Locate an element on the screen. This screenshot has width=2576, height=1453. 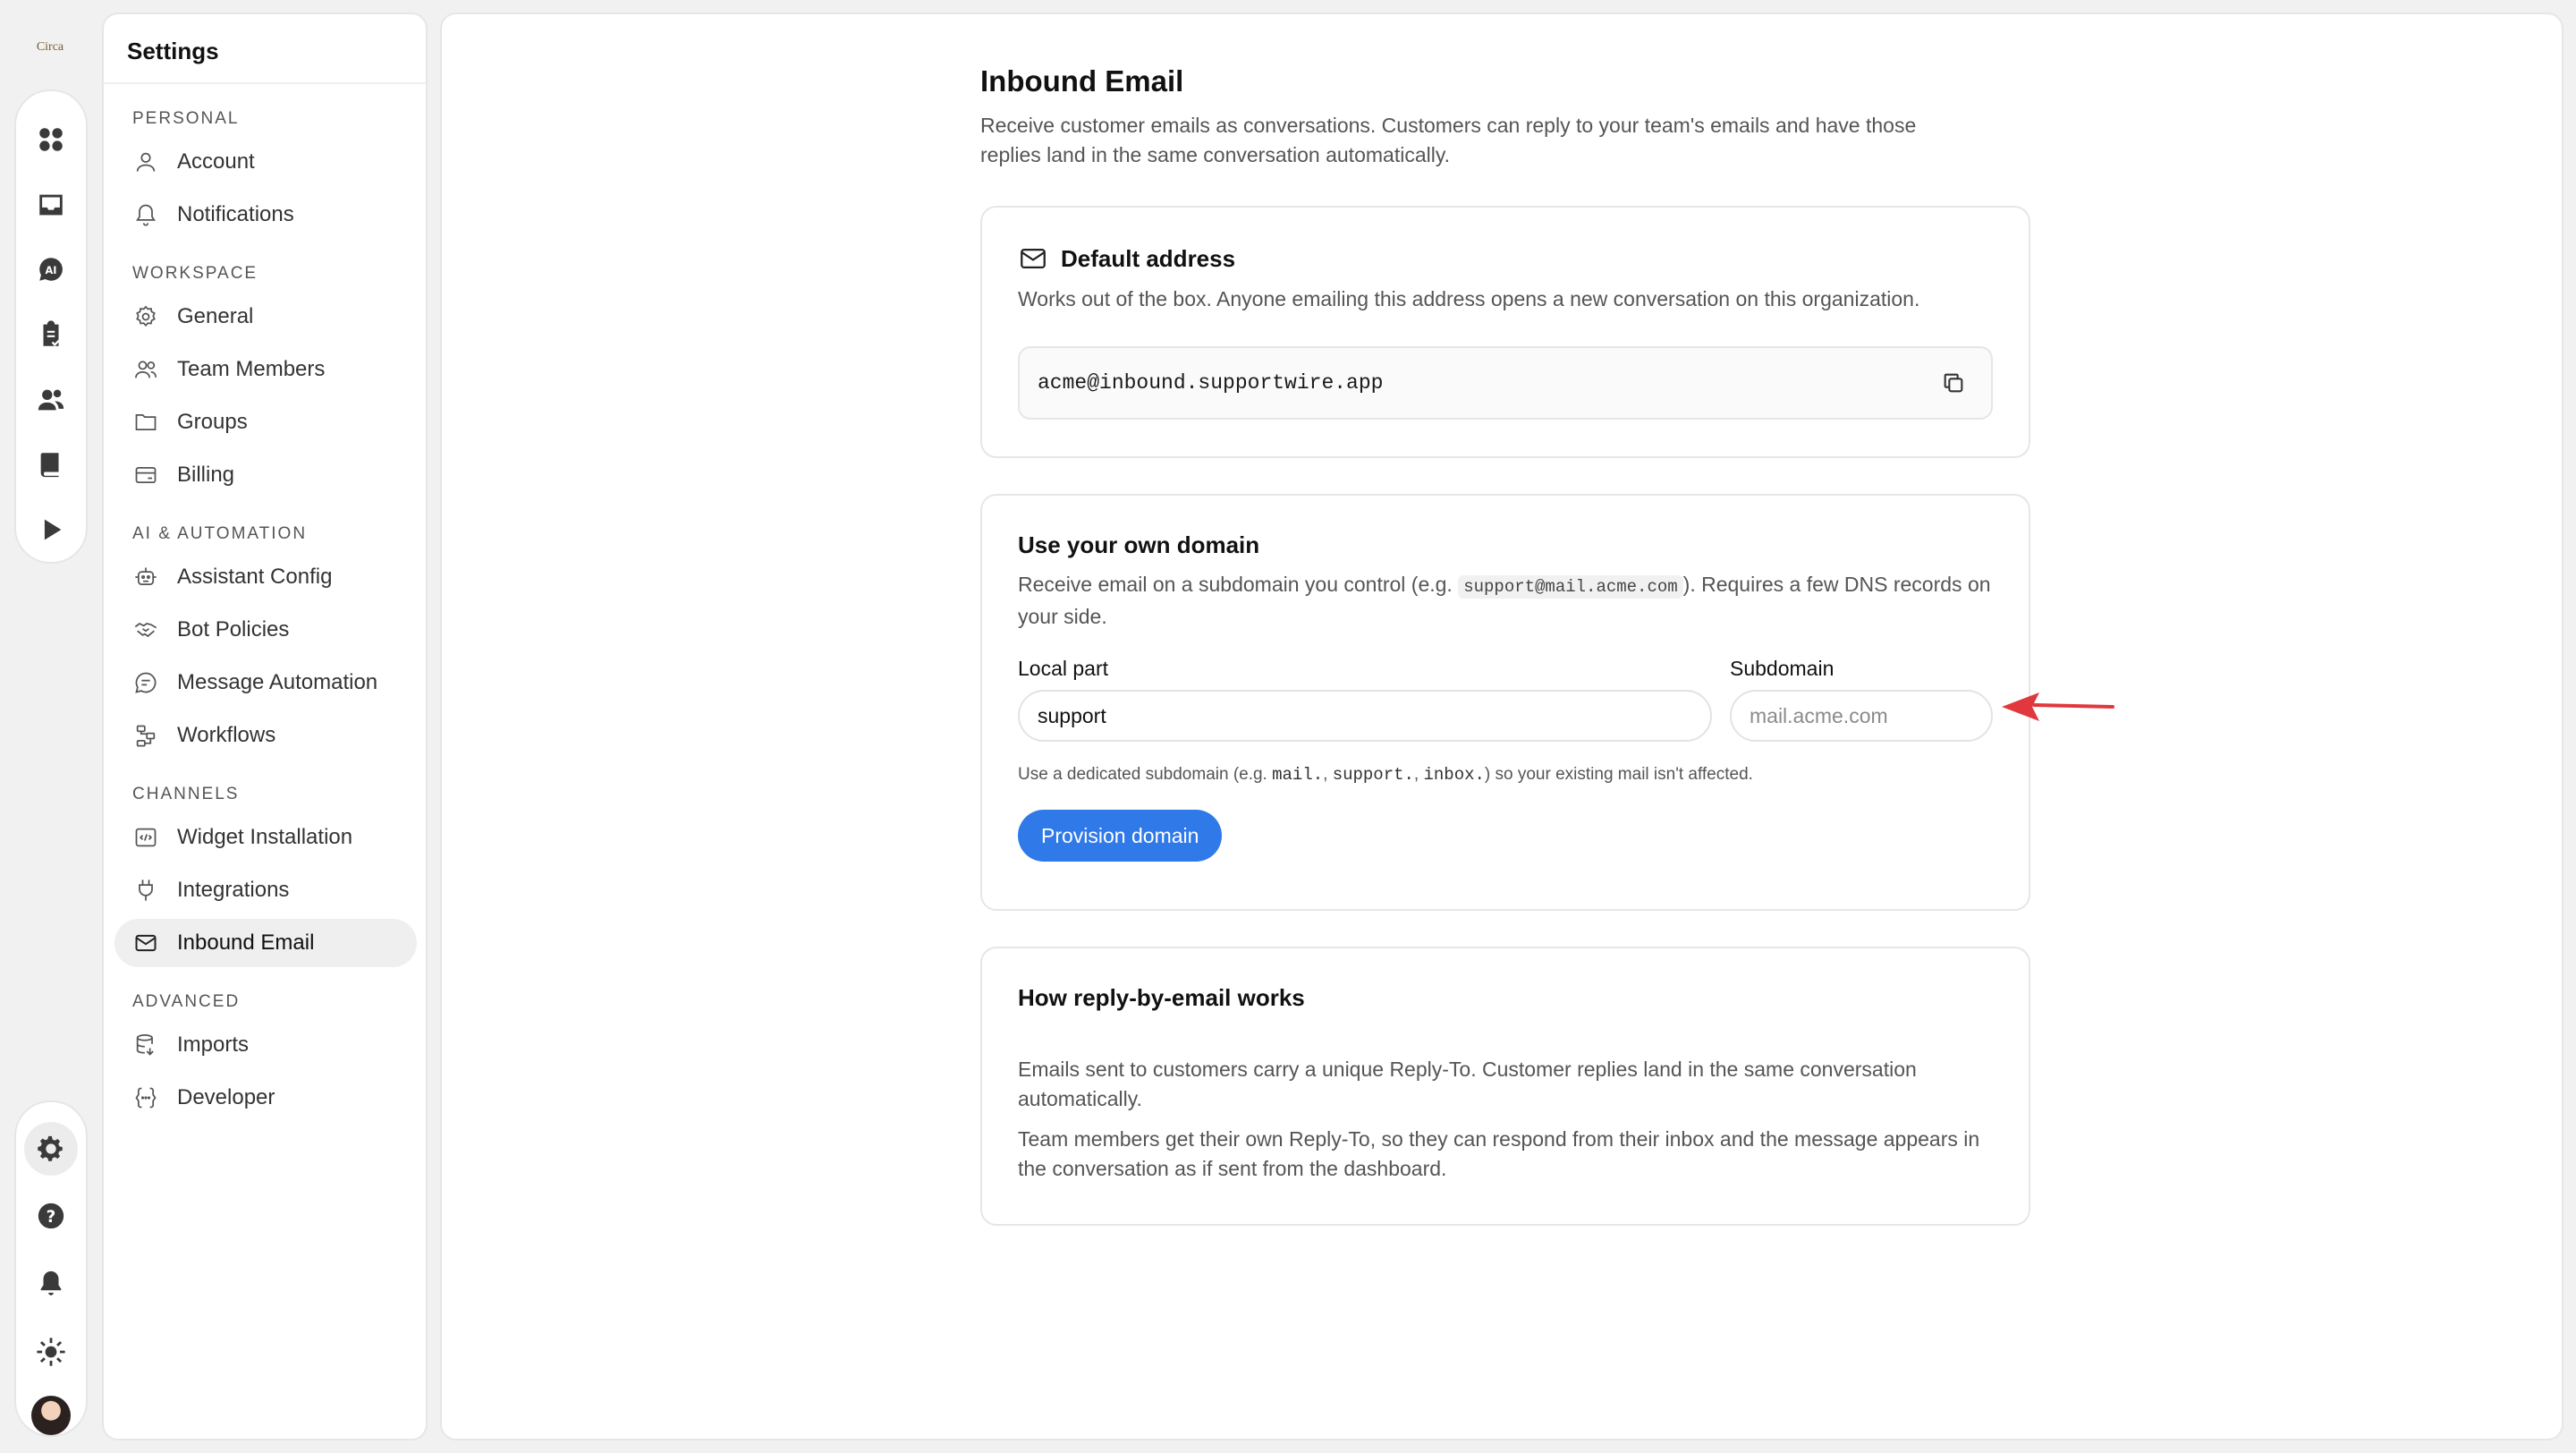
book-icon is located at coordinates (51, 464).